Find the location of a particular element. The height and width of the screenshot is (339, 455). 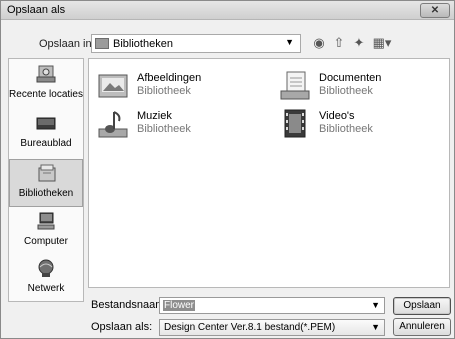

list-item: Muziek Bibliotheek is located at coordinates (178, 125).